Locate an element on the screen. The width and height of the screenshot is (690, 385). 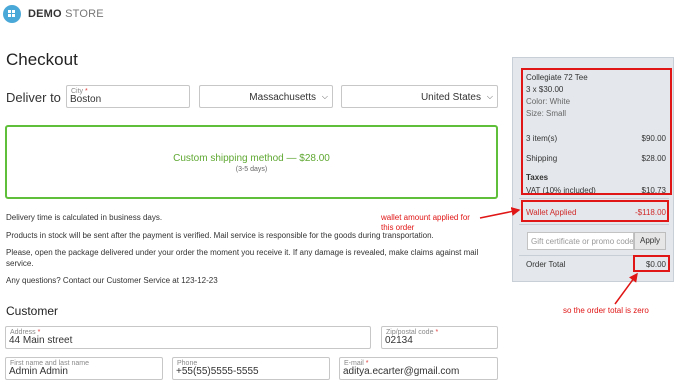
arrow-to-total is located at coordinates (626, 288).